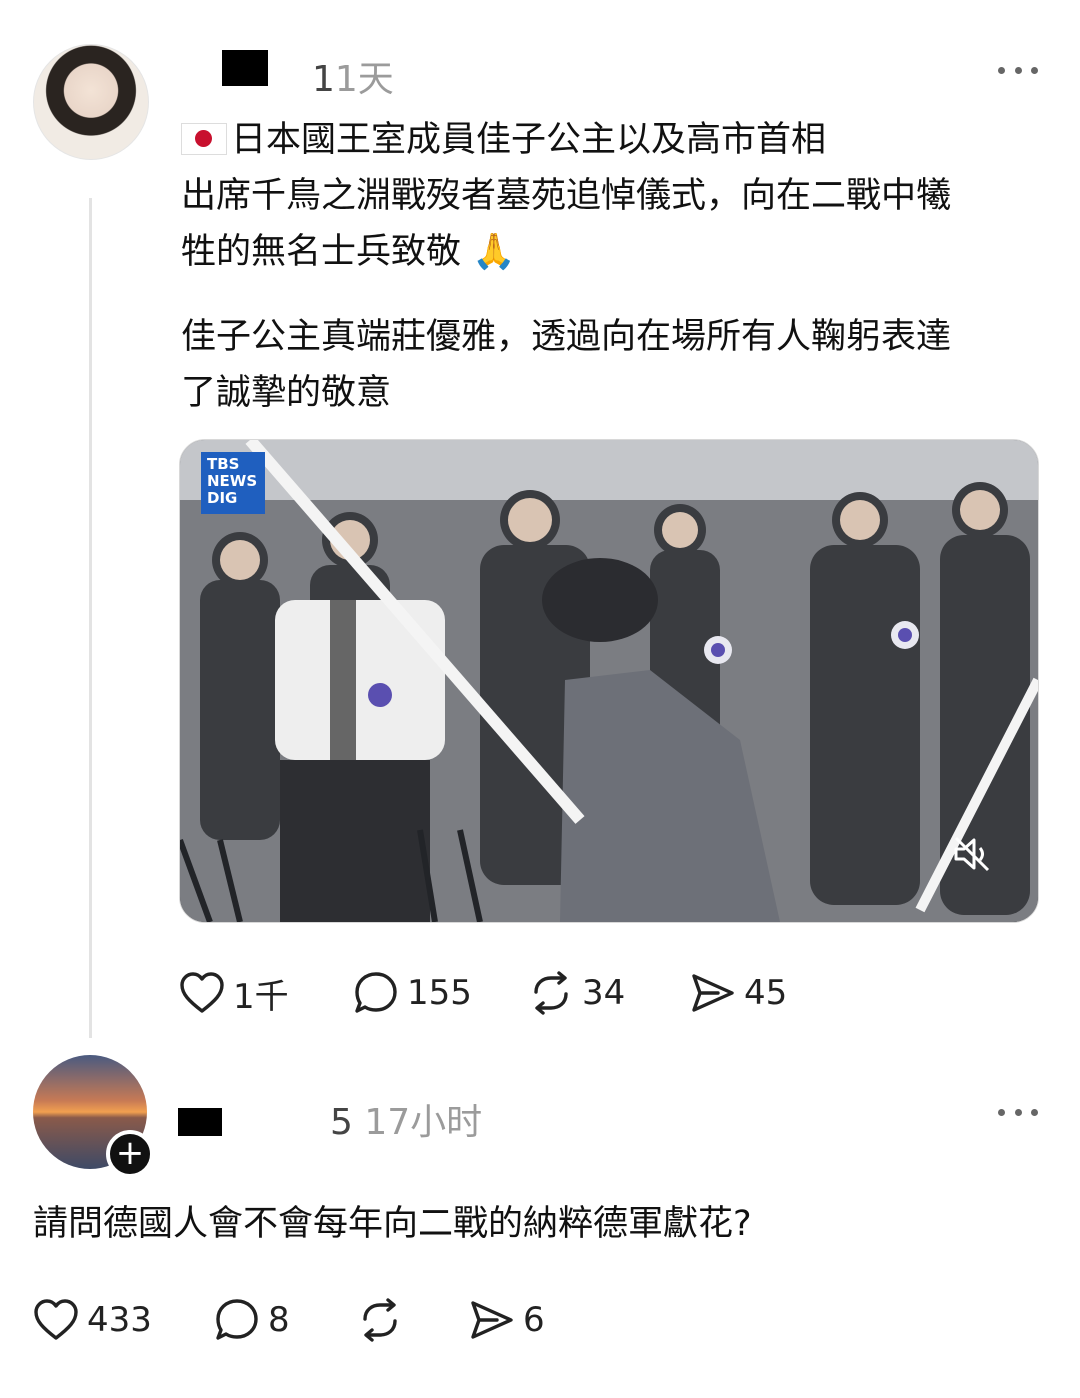 The height and width of the screenshot is (1398, 1080). Describe the element at coordinates (364, 79) in the screenshot. I see `post-time-value: 1天` at that location.